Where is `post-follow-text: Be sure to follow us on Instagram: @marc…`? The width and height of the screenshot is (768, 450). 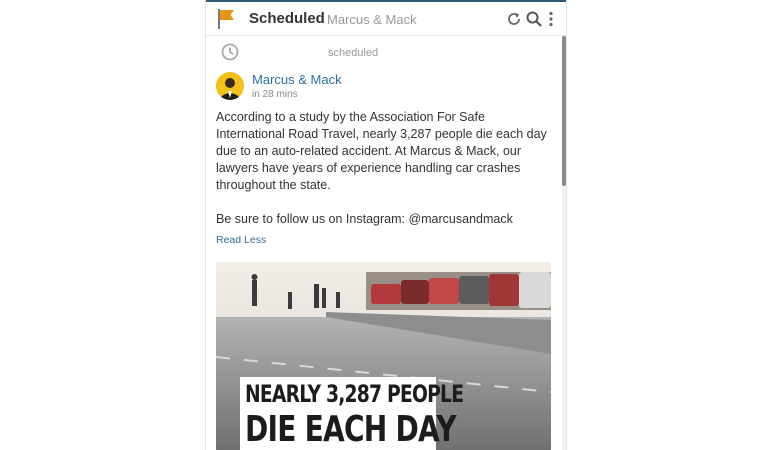
post-follow-text: Be sure to follow us on Instagram: @marc… is located at coordinates (364, 219).